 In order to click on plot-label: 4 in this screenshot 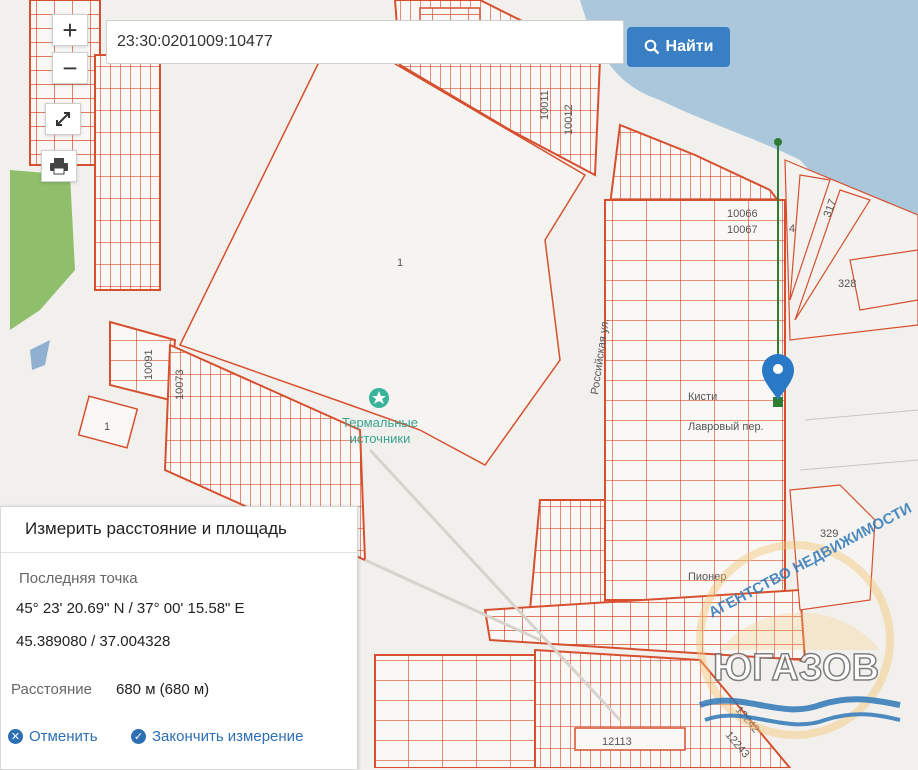, I will do `click(792, 229)`.